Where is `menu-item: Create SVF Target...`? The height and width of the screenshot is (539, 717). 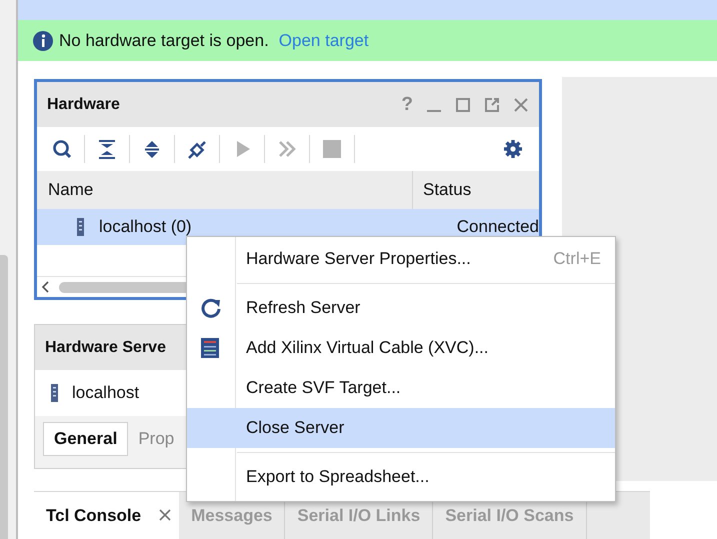
menu-item: Create SVF Target... is located at coordinates (401, 388).